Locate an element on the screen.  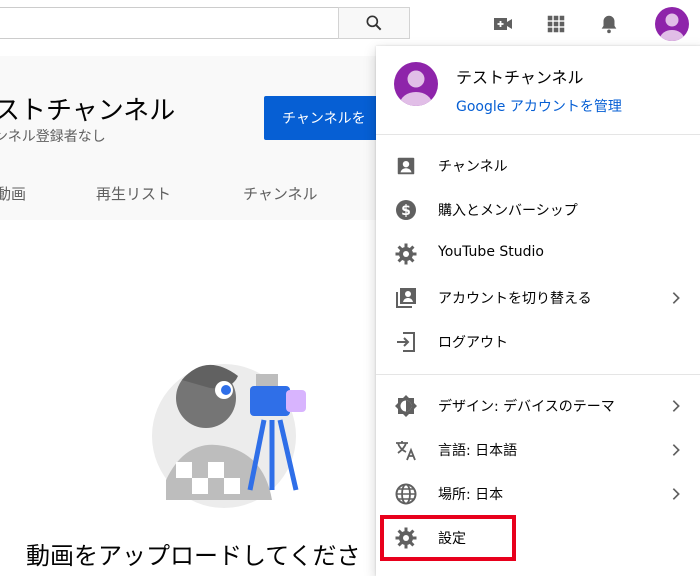
upload-illustration is located at coordinates (236, 430).